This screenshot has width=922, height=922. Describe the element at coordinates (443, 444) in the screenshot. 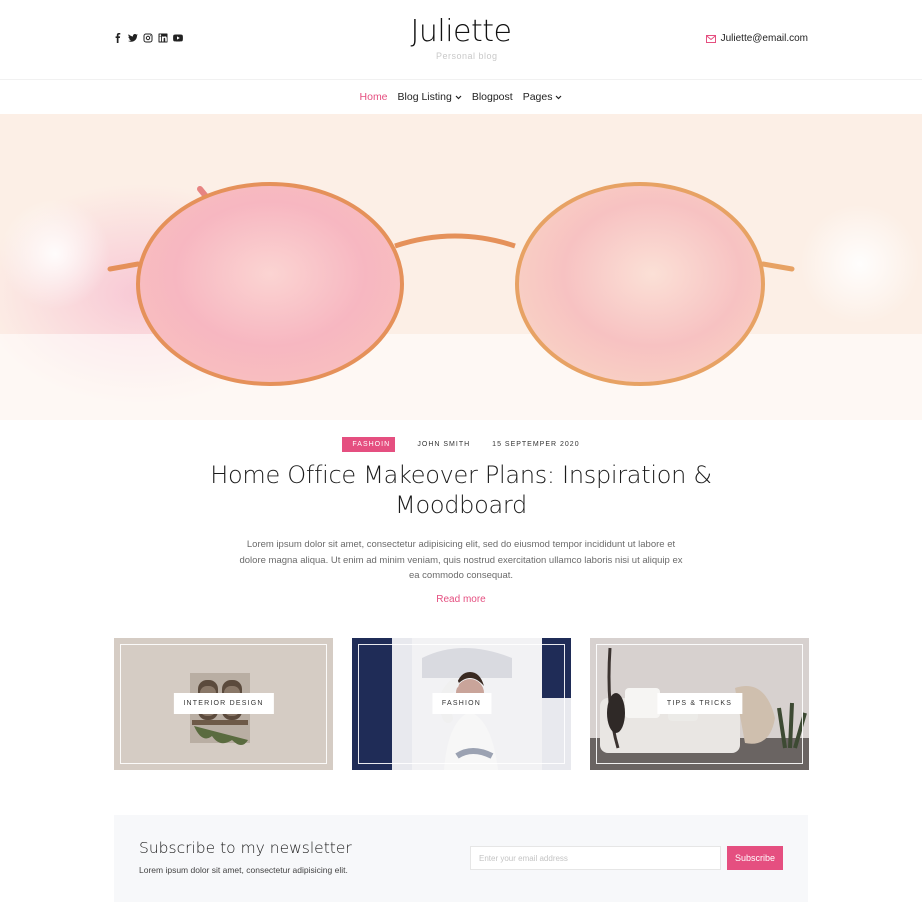

I see `post-author: JOHN SMITH` at that location.